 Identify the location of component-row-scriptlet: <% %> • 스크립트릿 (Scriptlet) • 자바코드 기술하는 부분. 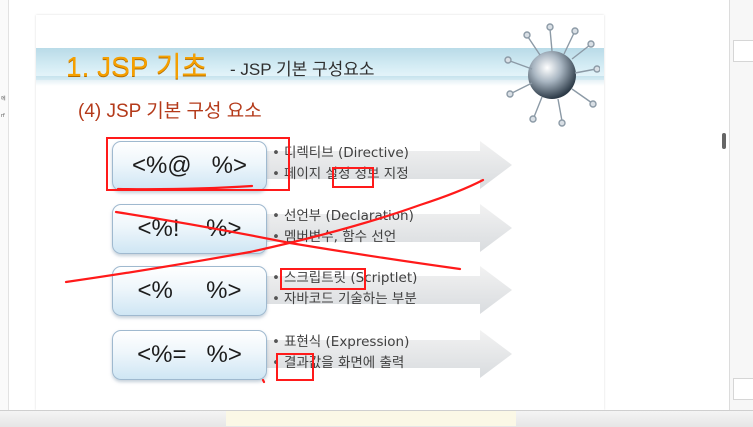
(320, 292).